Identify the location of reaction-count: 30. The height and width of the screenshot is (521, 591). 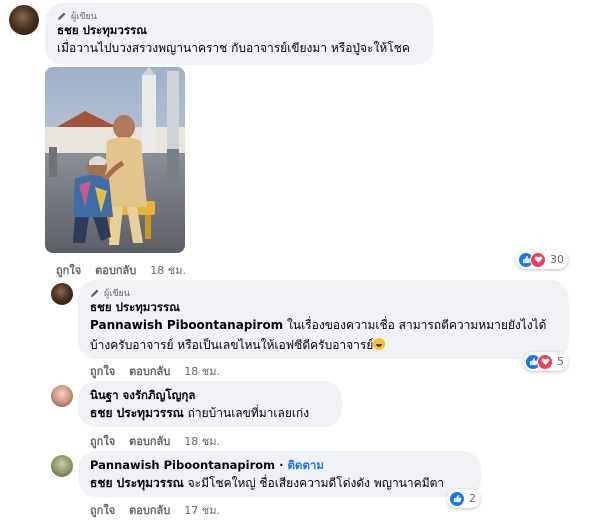
(557, 259).